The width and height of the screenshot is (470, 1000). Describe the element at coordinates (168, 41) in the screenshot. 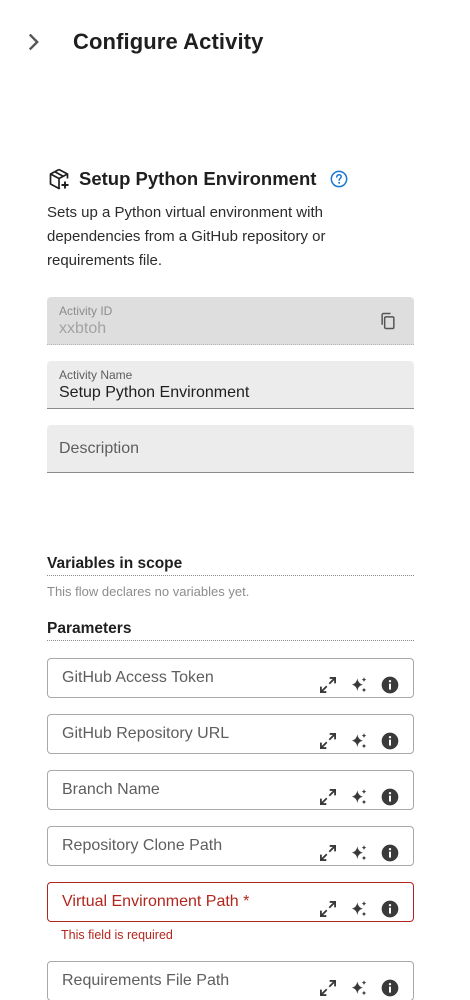

I see `page-title: Configure Activity` at that location.